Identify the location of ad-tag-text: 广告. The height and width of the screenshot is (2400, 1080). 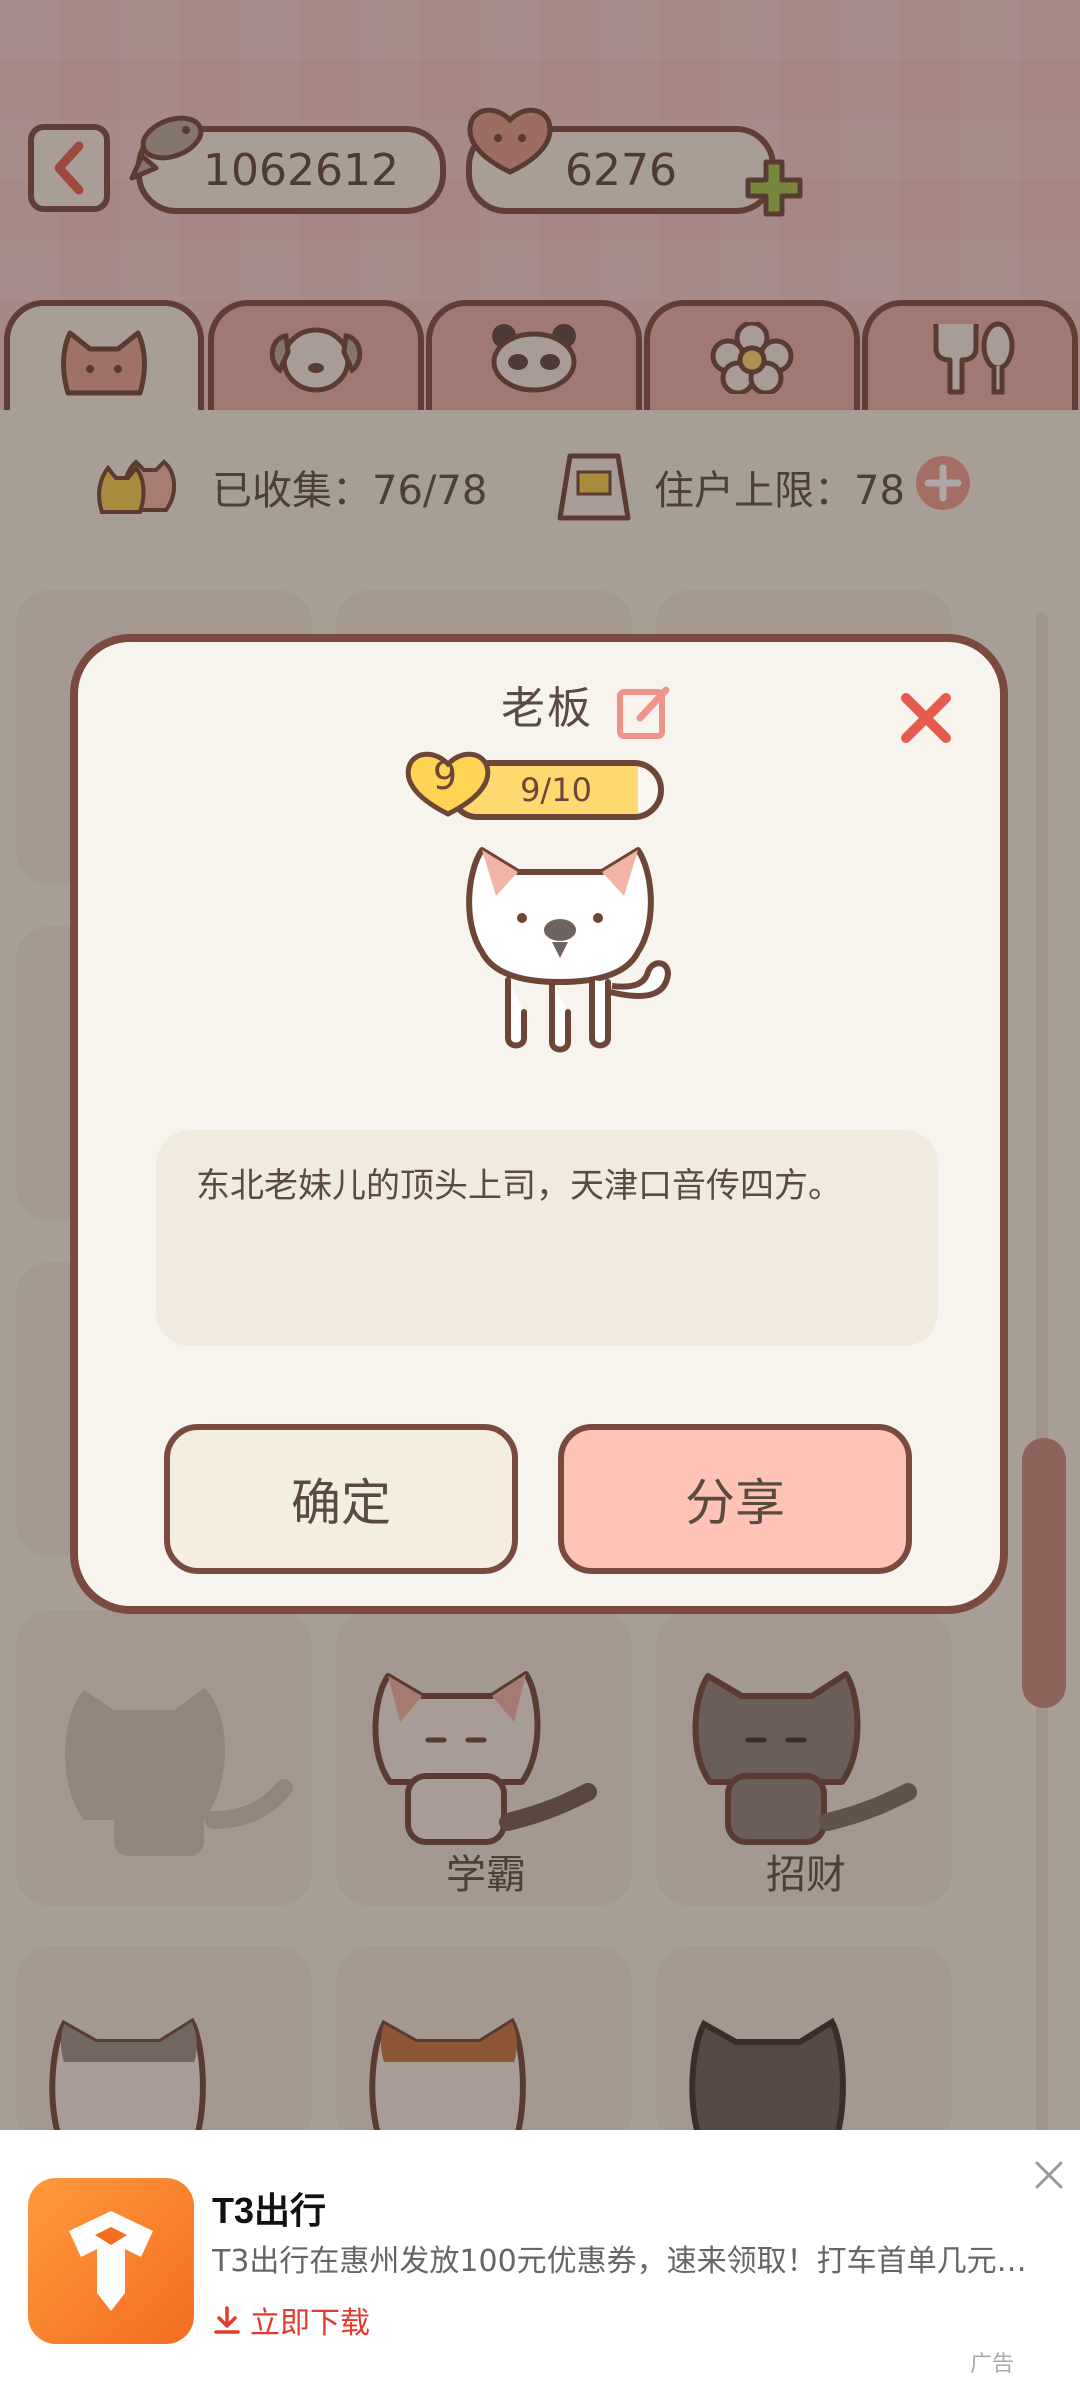
(992, 2364).